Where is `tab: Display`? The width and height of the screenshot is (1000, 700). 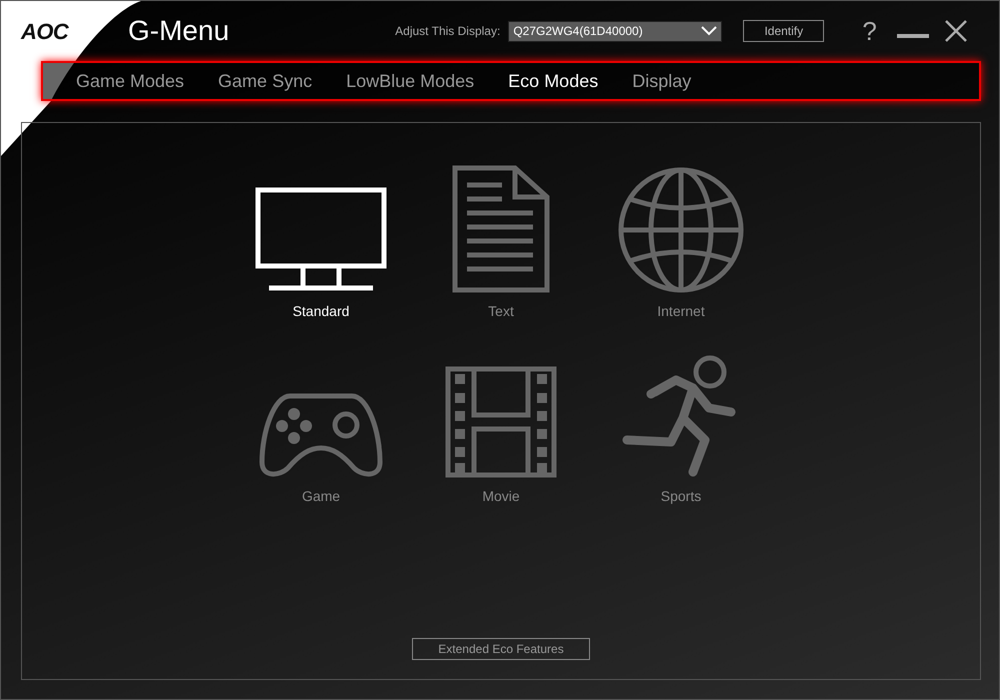
tab: Display is located at coordinates (662, 81).